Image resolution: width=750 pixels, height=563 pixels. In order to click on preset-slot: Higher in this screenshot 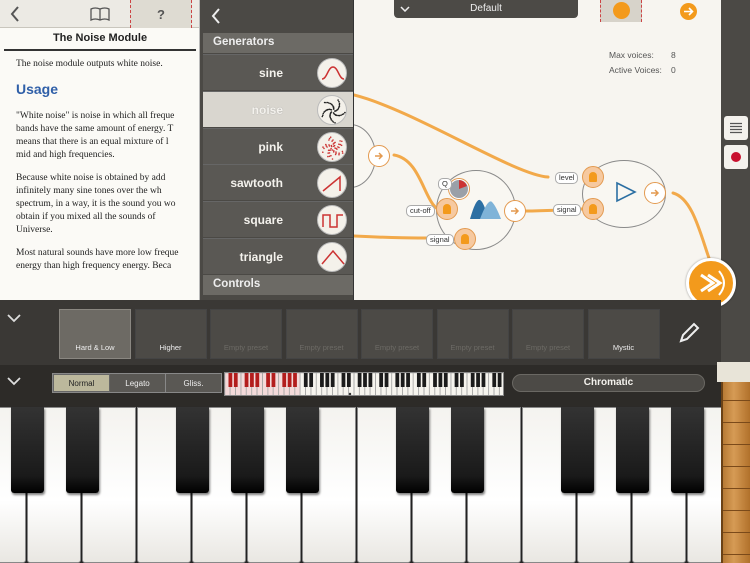, I will do `click(170, 334)`.